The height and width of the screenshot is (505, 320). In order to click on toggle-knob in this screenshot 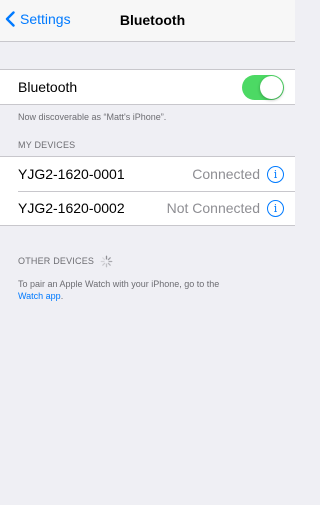, I will do `click(271, 87)`.